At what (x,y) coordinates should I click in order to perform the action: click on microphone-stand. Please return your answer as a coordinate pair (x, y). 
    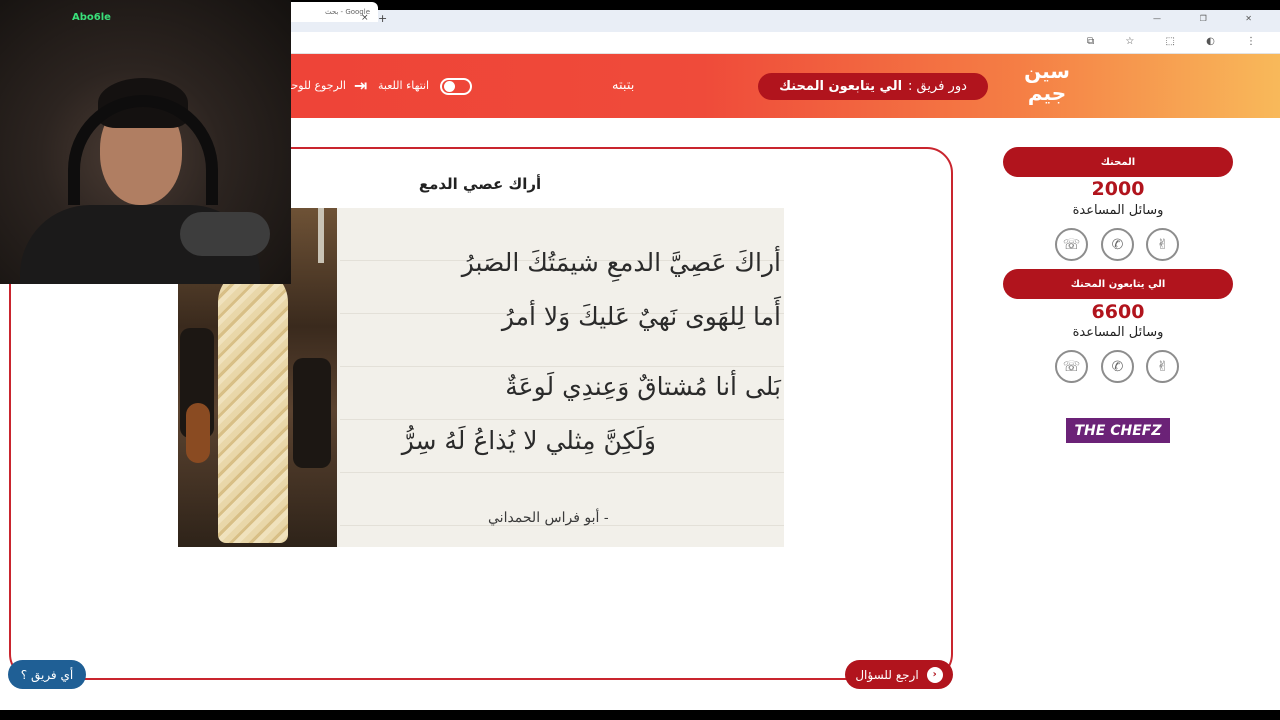
    Looking at the image, I should click on (321, 235).